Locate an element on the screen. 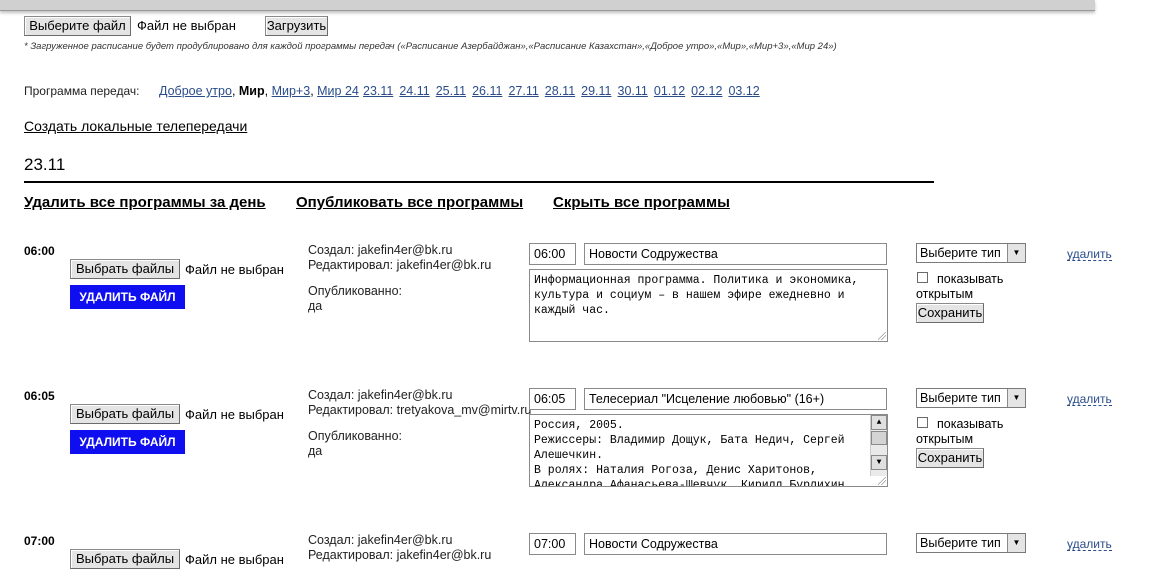 The width and height of the screenshot is (1149, 569). date-link: 01.12 is located at coordinates (669, 91).